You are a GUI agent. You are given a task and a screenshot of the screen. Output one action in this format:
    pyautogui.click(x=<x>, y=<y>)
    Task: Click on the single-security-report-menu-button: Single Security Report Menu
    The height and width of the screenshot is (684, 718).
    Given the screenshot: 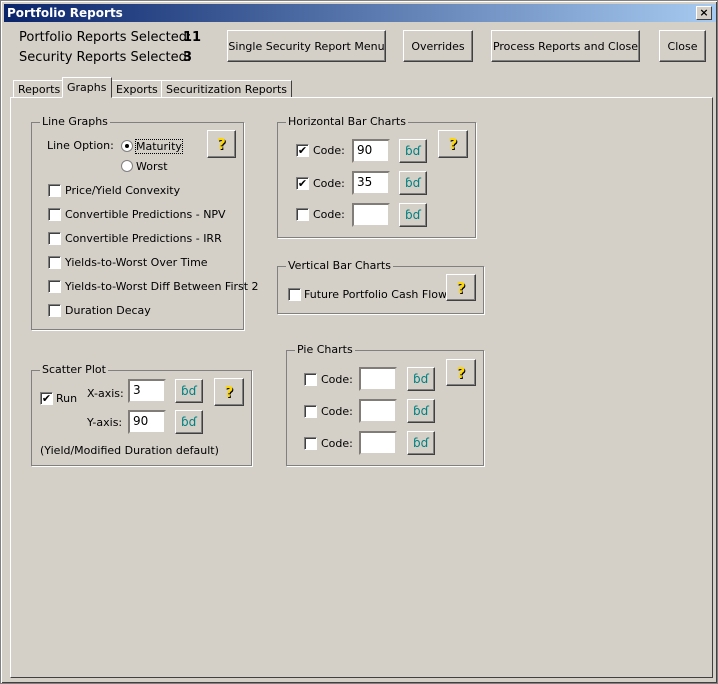 What is the action you would take?
    pyautogui.click(x=306, y=46)
    